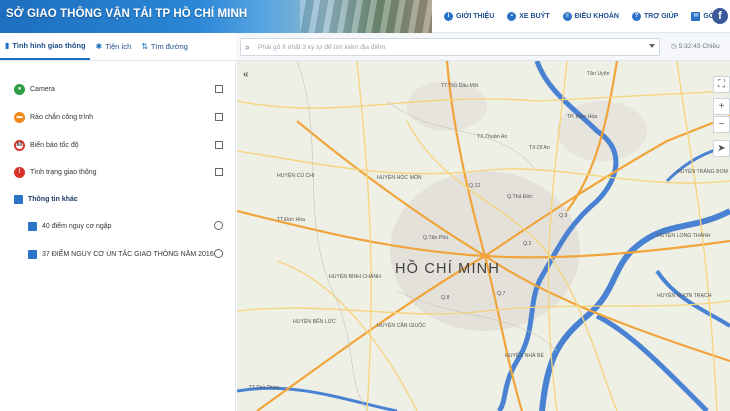 The image size is (730, 411). Describe the element at coordinates (62, 117) in the screenshot. I see `layer-label: Rào chắn công trình` at that location.